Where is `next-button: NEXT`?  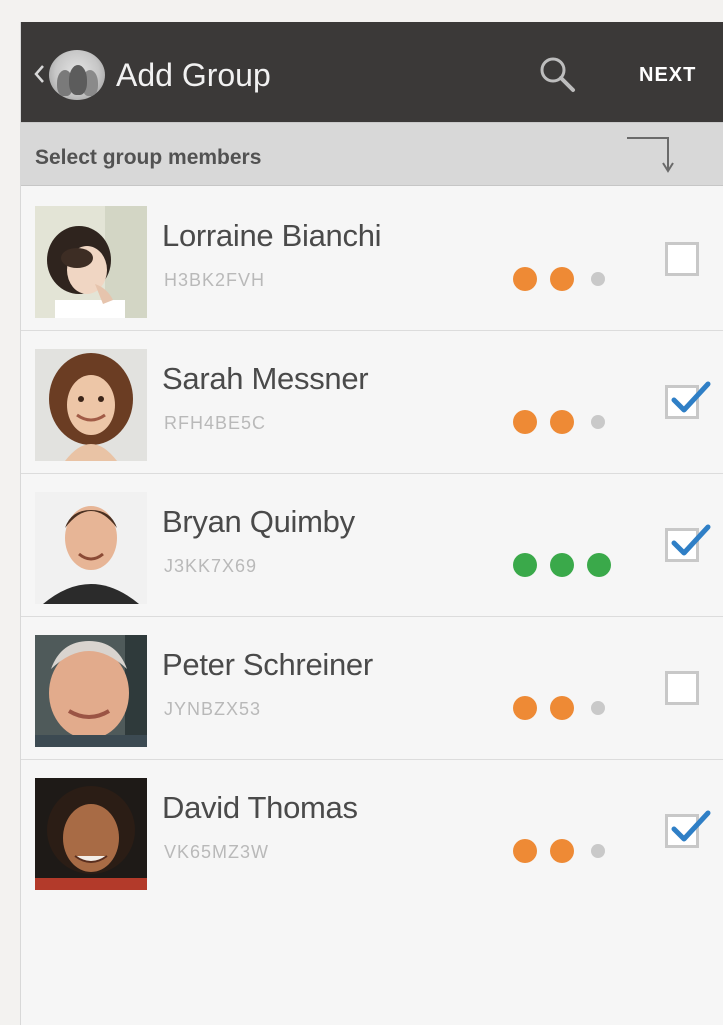 next-button: NEXT is located at coordinates (667, 75).